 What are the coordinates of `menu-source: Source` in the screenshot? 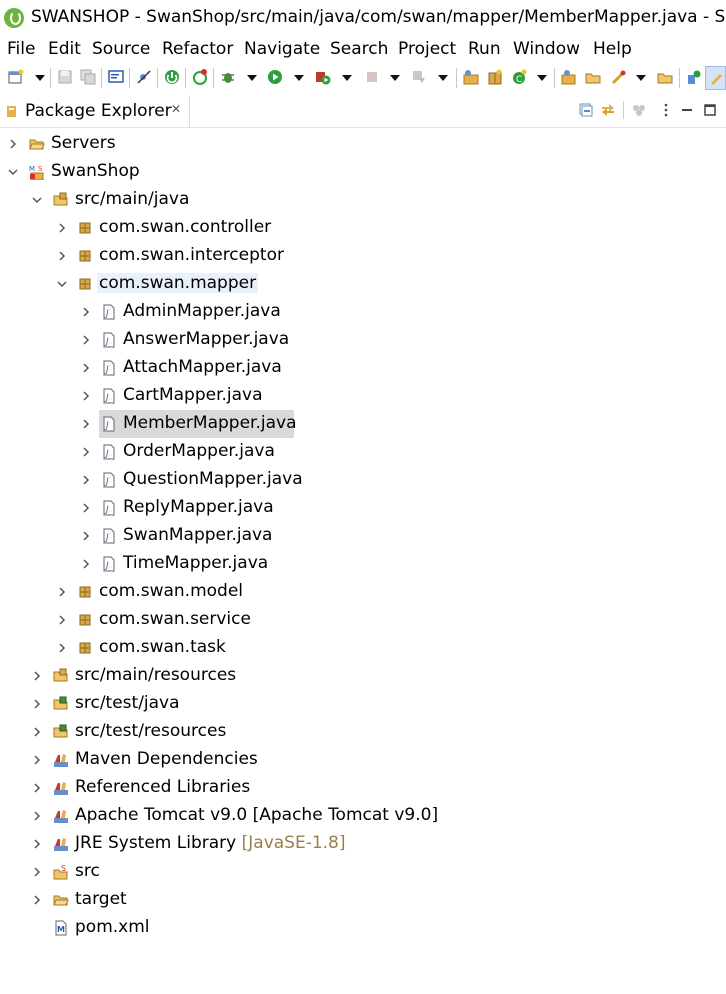 It's located at (121, 49).